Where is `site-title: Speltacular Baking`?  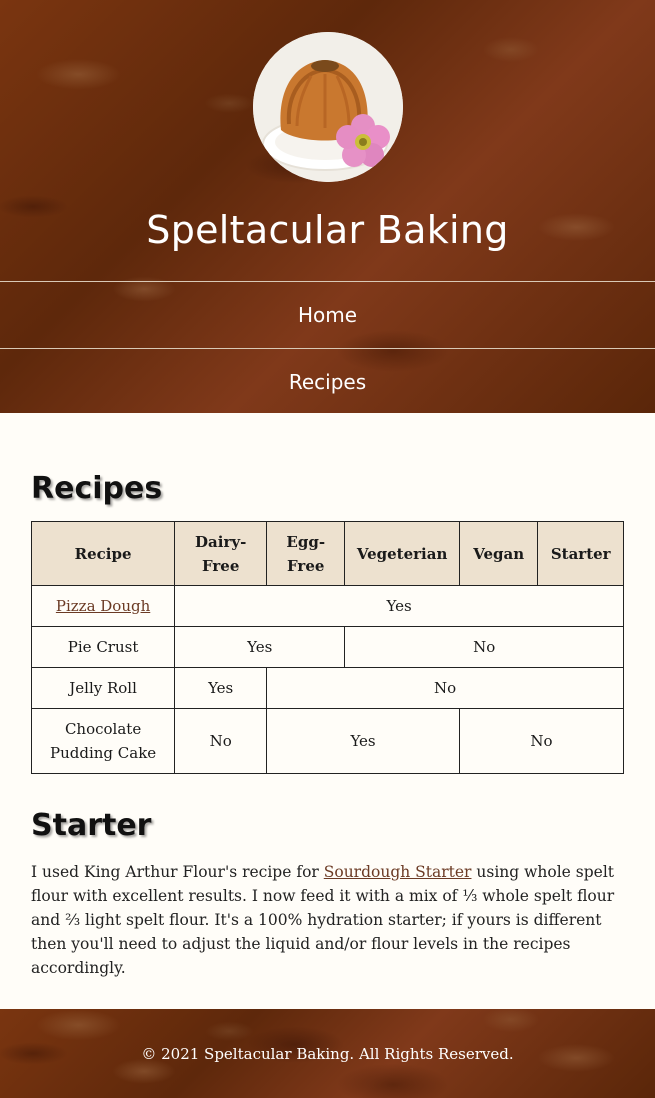
site-title: Speltacular Baking is located at coordinates (327, 230).